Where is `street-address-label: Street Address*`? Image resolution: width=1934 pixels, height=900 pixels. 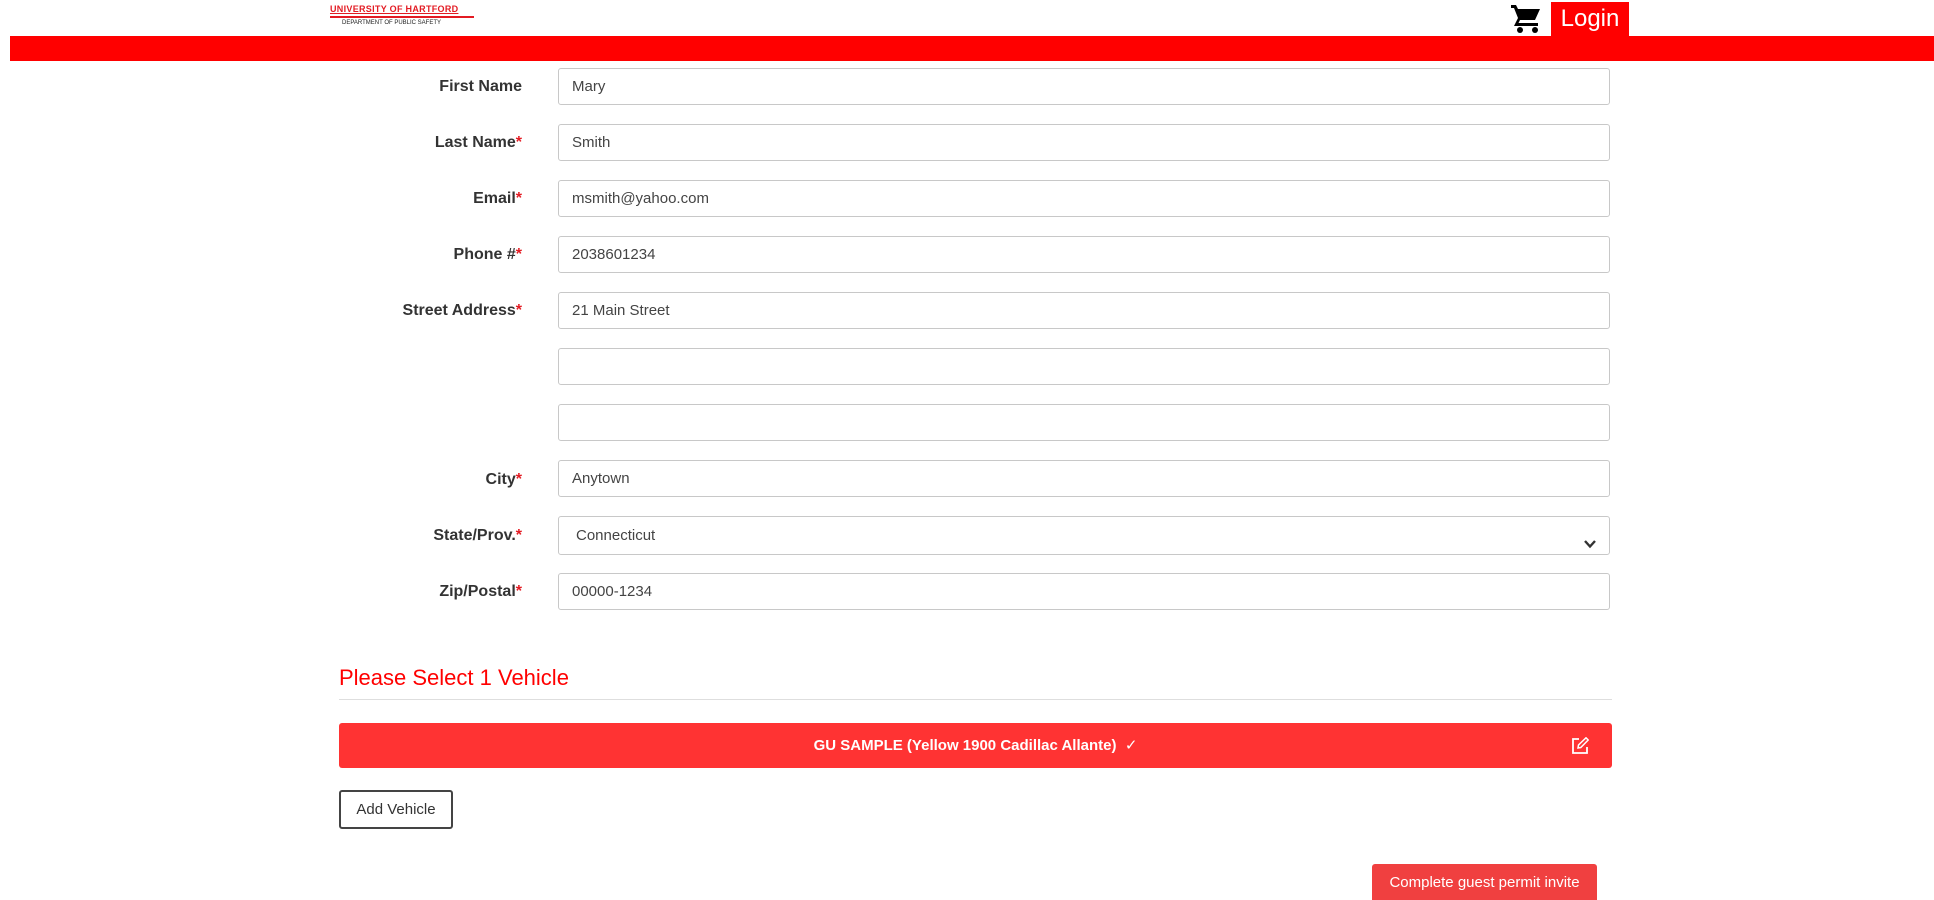 street-address-label: Street Address* is located at coordinates (431, 311).